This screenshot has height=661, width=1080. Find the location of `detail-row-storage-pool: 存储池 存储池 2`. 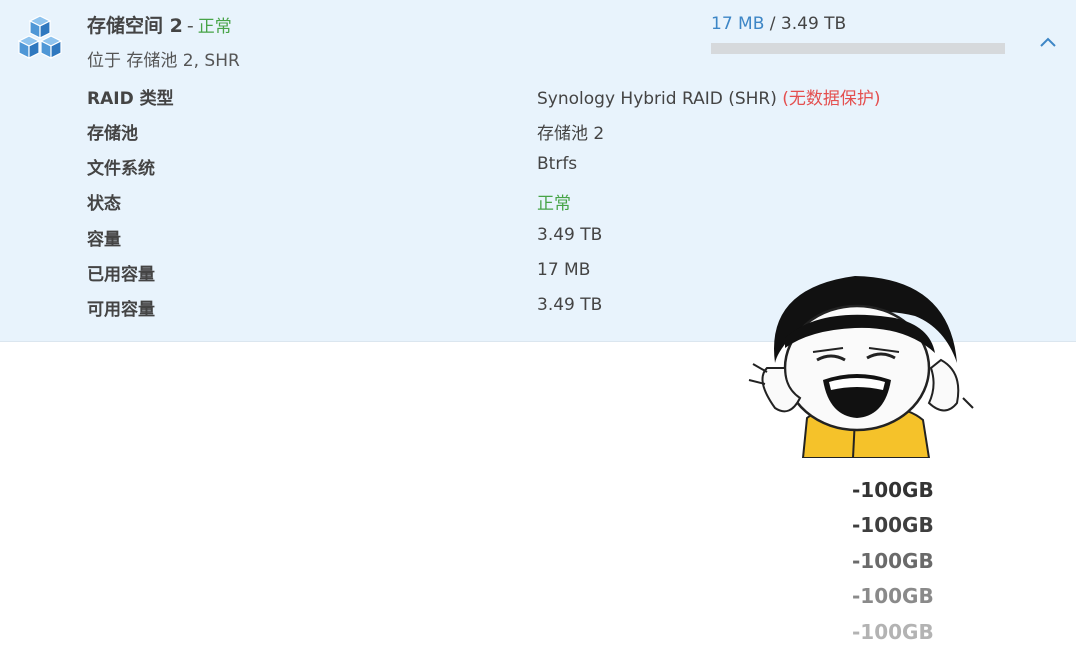

detail-row-storage-pool: 存储池 存储池 2 is located at coordinates (538, 134).